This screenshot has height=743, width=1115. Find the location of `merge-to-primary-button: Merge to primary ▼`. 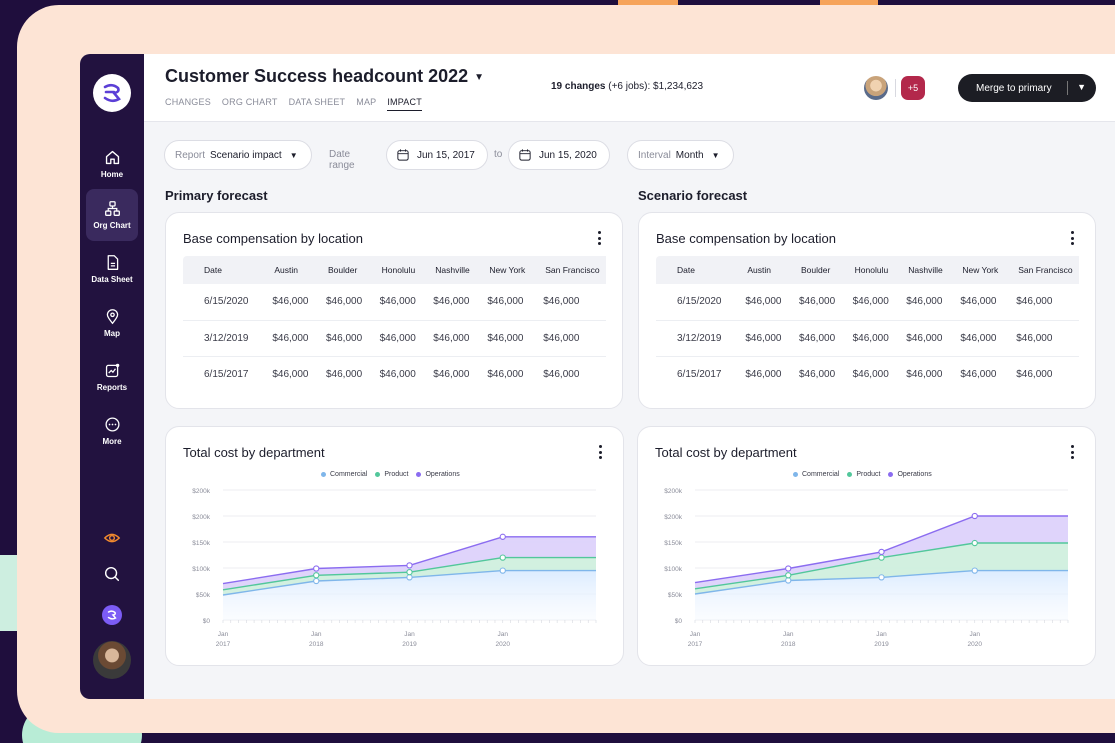

merge-to-primary-button: Merge to primary ▼ is located at coordinates (1027, 88).